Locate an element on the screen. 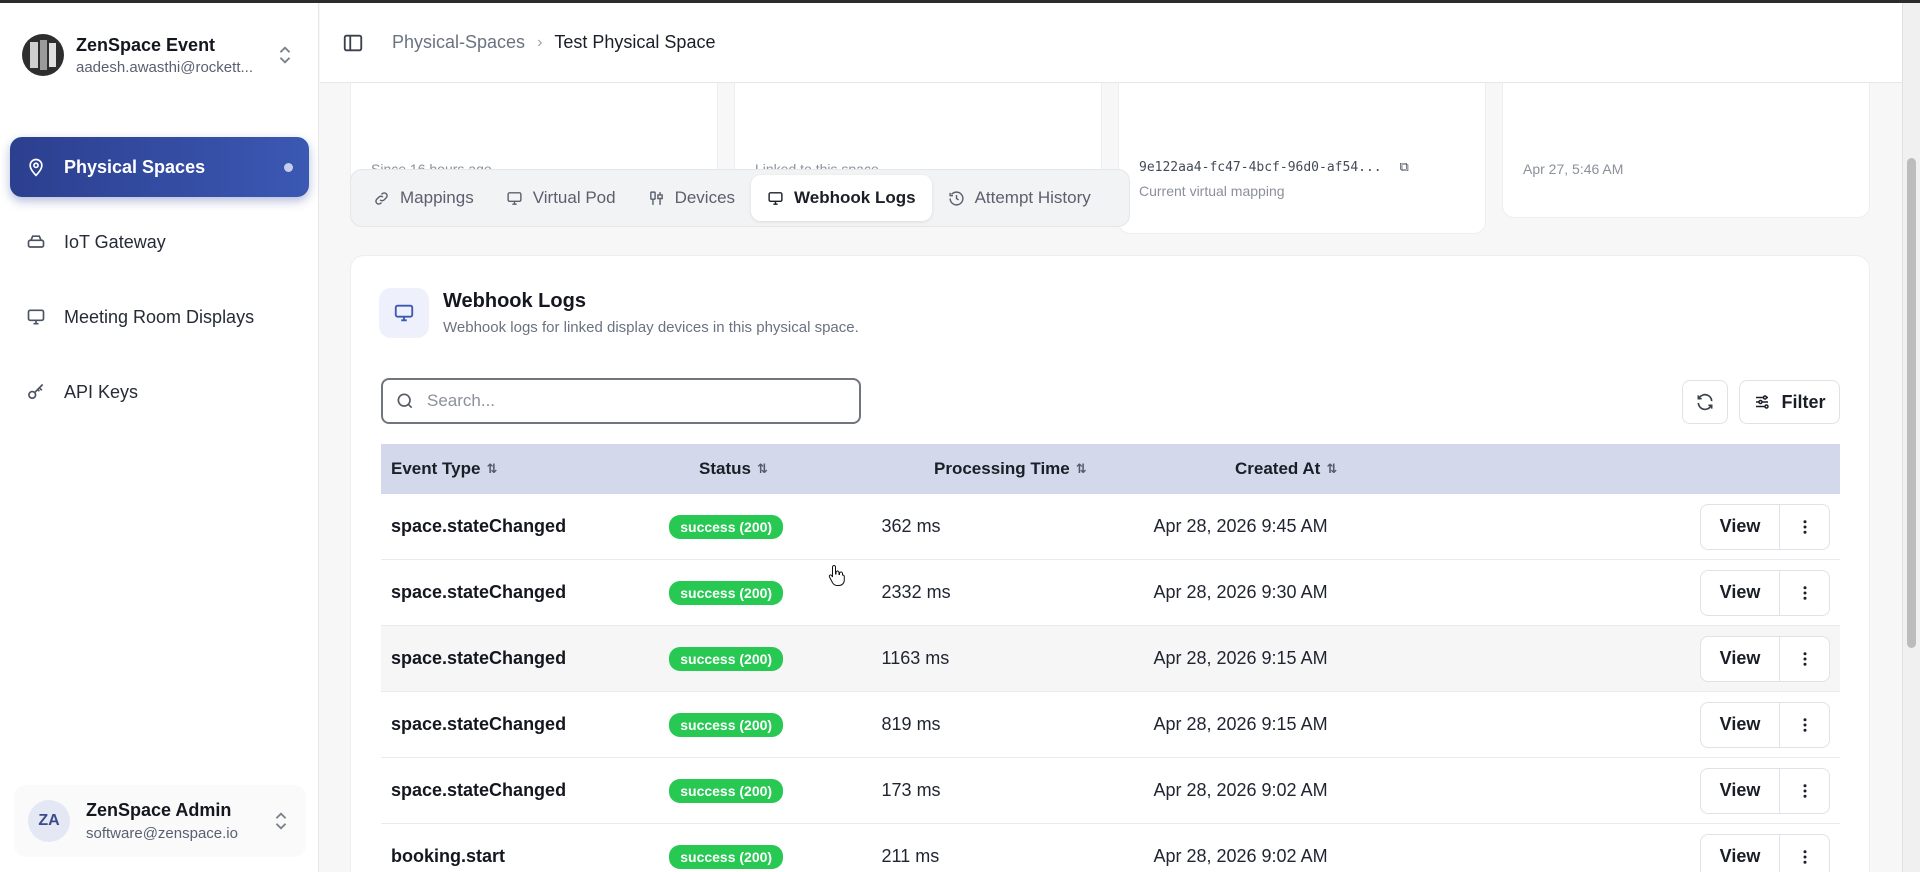  vertical-scrollbar is located at coordinates (1911, 437).